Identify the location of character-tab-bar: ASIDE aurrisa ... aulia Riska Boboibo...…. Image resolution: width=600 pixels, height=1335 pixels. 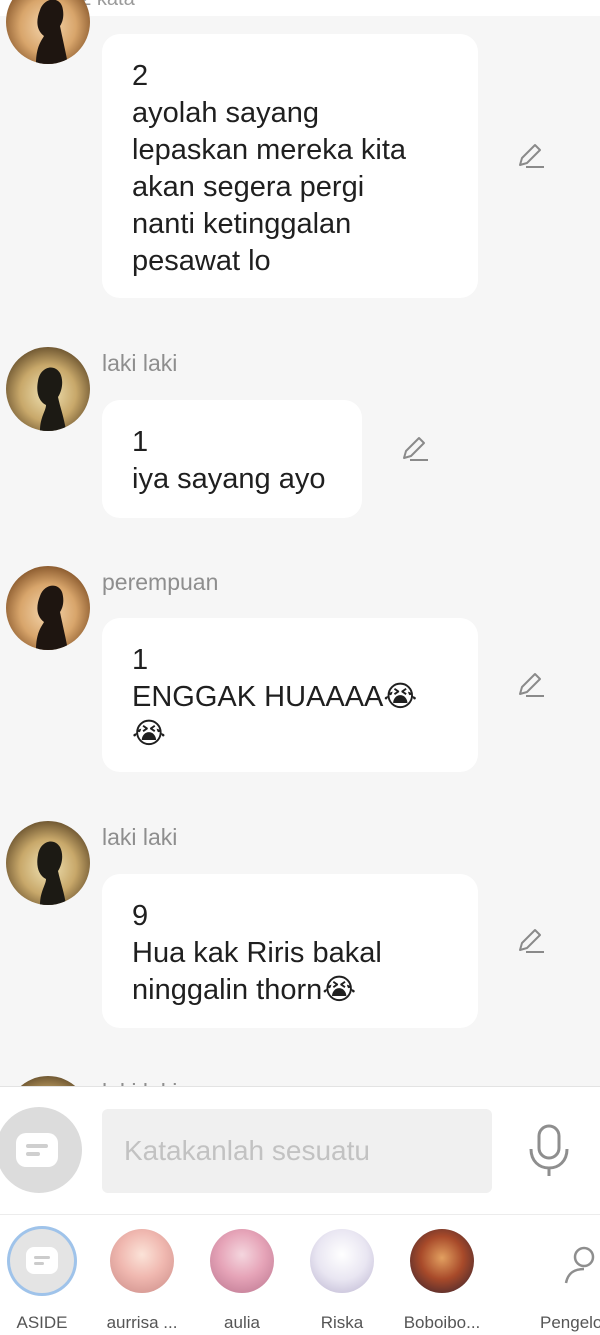
(300, 1274).